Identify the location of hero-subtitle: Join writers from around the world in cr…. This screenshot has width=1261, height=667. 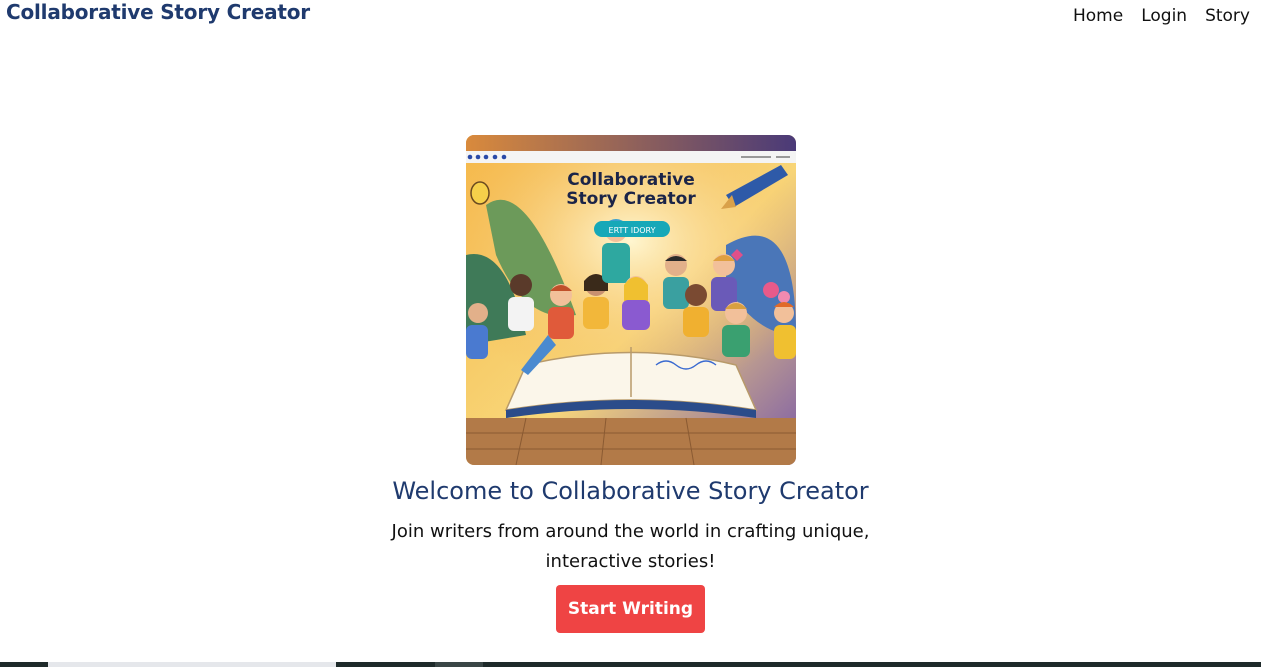
(630, 546).